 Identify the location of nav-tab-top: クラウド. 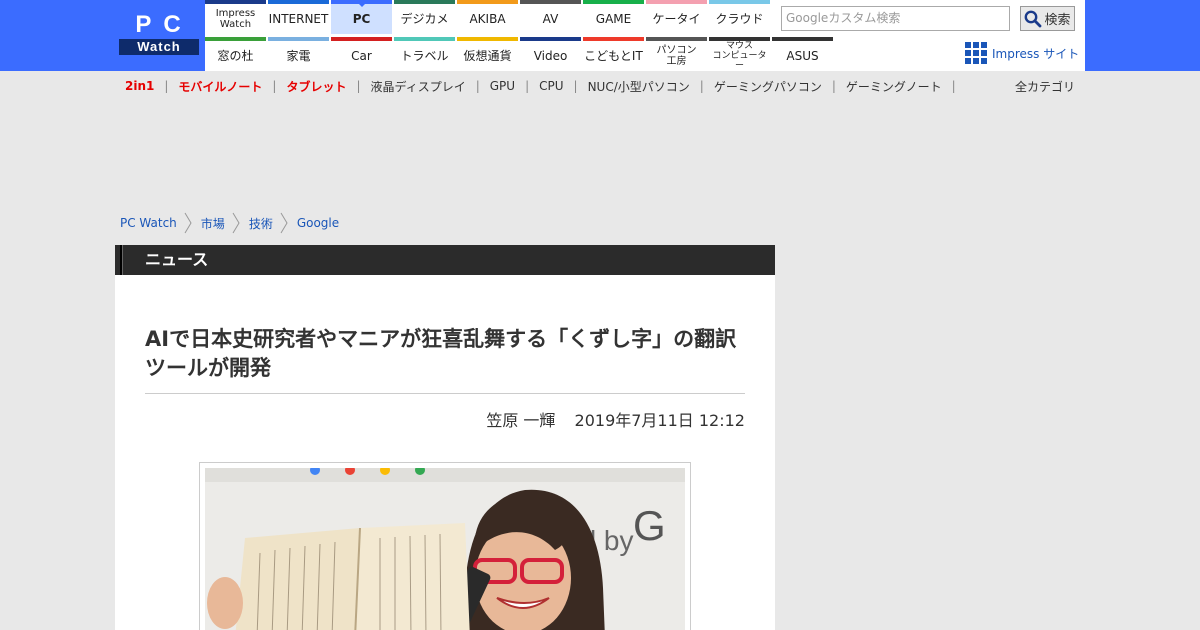
(739, 17).